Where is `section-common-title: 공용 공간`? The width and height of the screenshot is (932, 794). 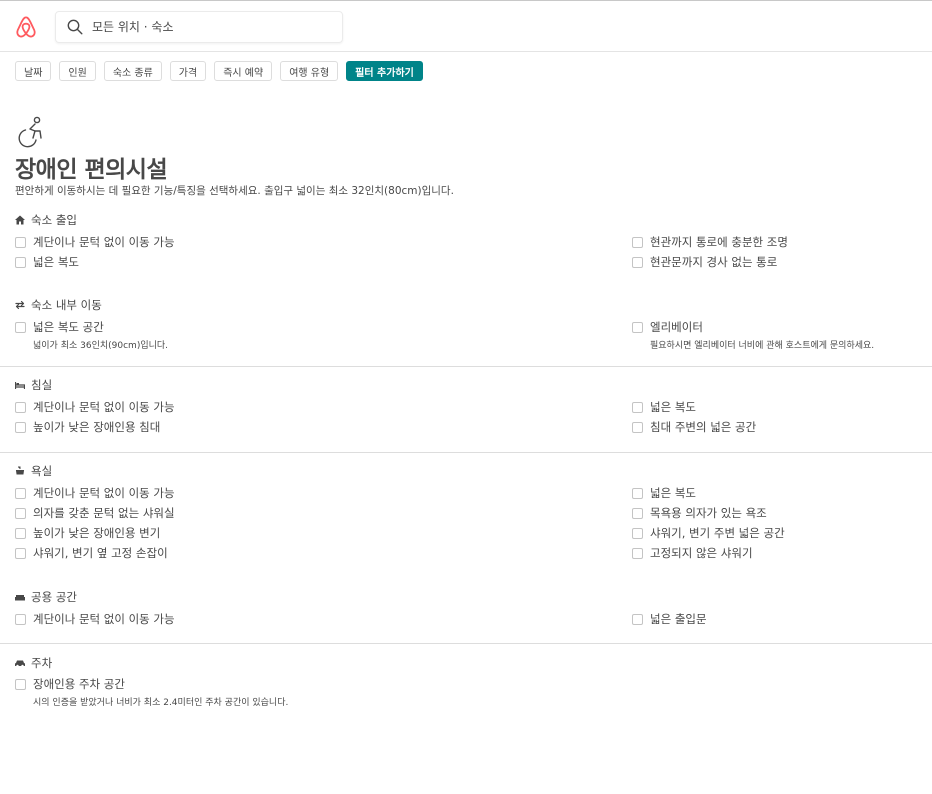 section-common-title: 공용 공간 is located at coordinates (54, 597).